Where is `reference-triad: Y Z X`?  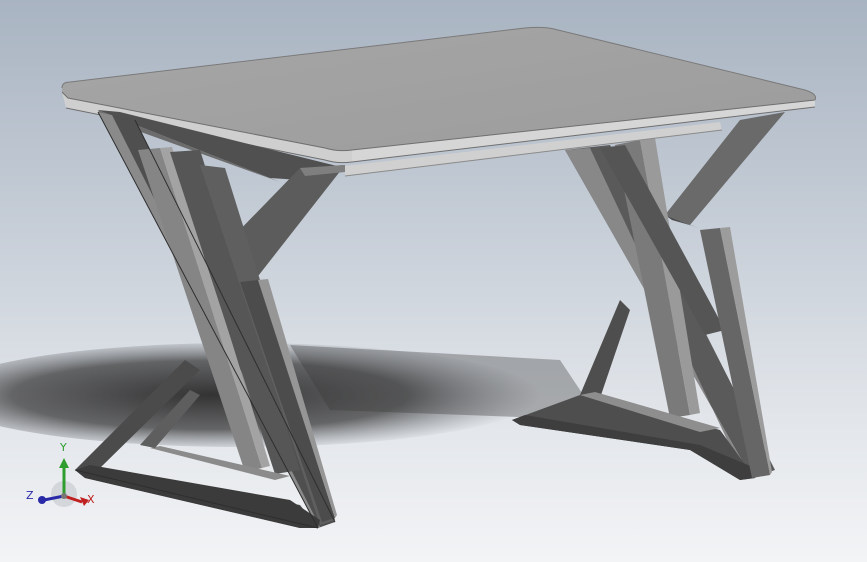
reference-triad: Y Z X is located at coordinates (62, 478).